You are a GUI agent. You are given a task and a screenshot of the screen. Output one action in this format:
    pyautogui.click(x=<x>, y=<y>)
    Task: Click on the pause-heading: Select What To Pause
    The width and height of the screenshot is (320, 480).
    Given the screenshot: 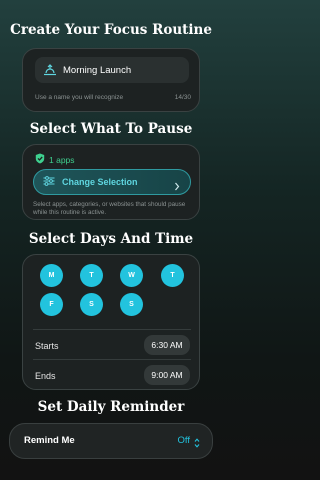 What is the action you would take?
    pyautogui.click(x=111, y=129)
    